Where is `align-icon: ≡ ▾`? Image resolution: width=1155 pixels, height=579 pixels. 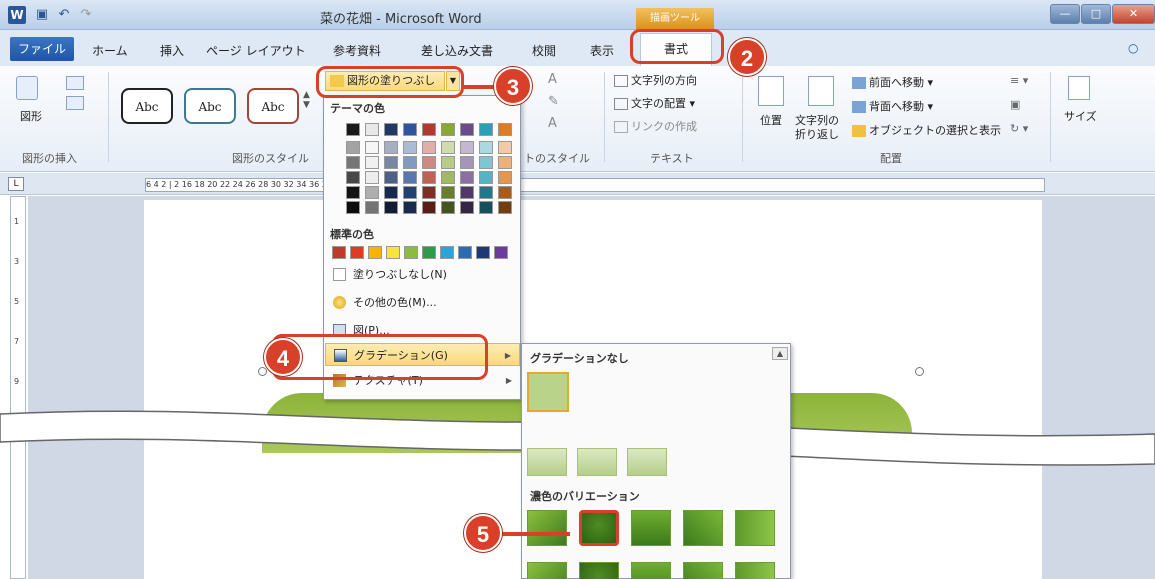
align-icon: ≡ ▾ is located at coordinates (1019, 80).